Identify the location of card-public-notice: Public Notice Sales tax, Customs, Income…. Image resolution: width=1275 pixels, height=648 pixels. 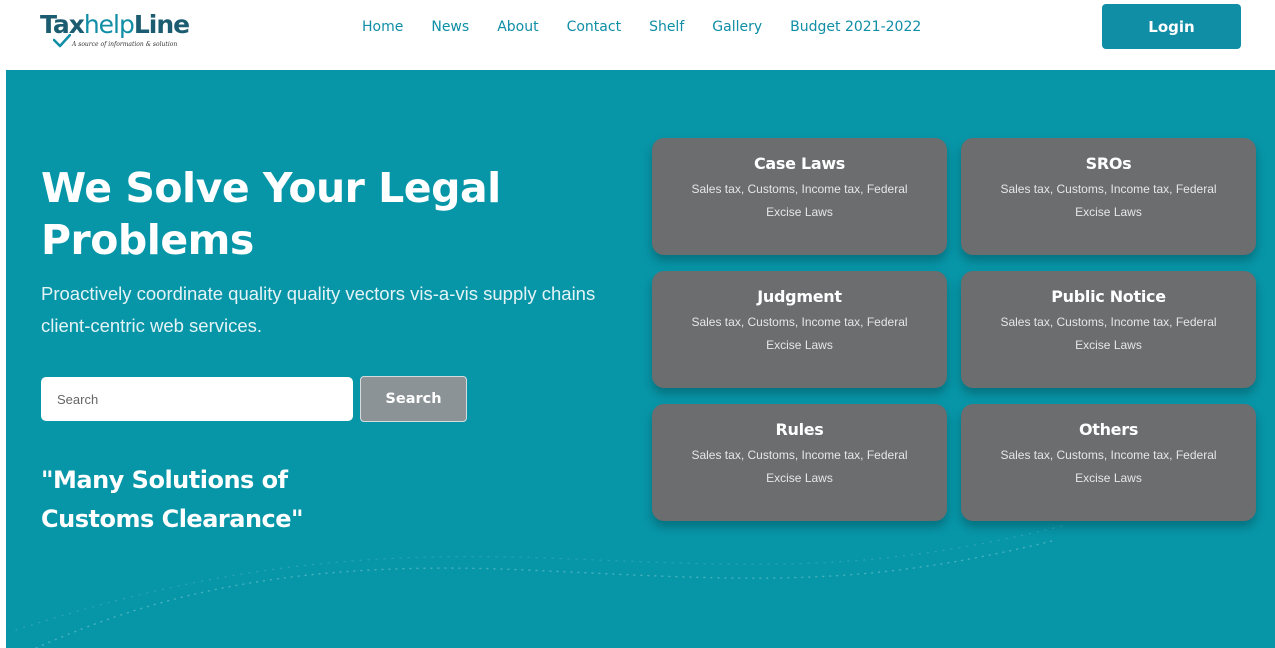
(1108, 329).